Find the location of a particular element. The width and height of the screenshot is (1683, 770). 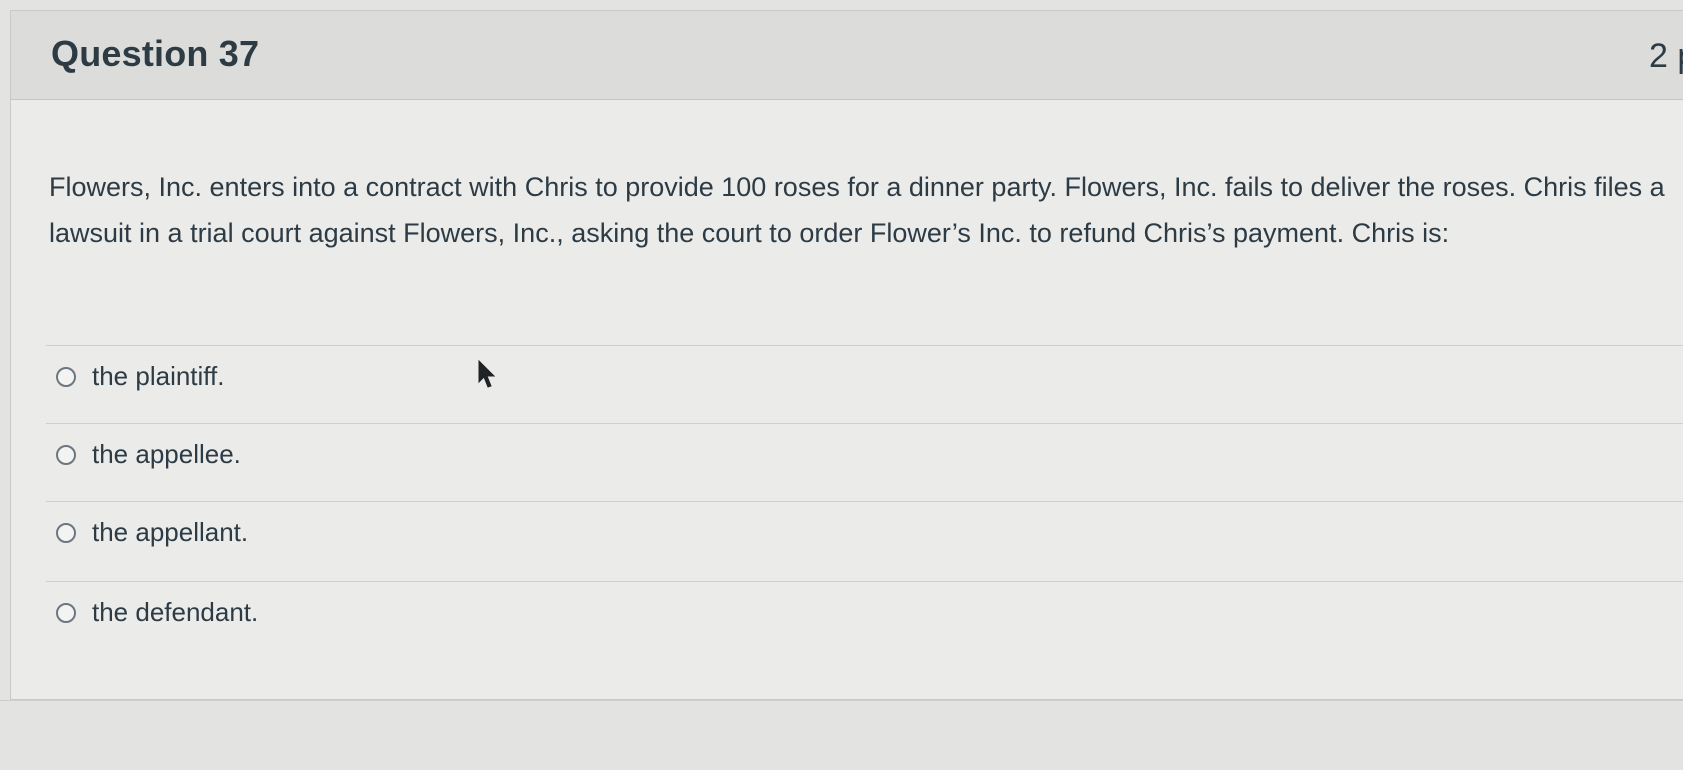

answer-option-appellant: the appellant. is located at coordinates (152, 532).